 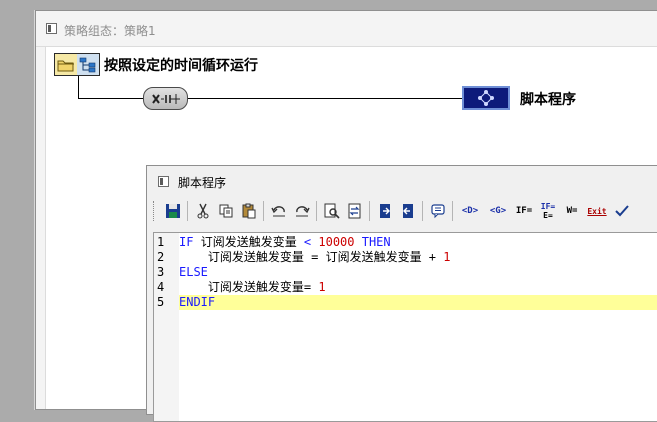 I want to click on code-text: IF 订阅发送触发变量 < 10000 THEN, so click(x=285, y=242).